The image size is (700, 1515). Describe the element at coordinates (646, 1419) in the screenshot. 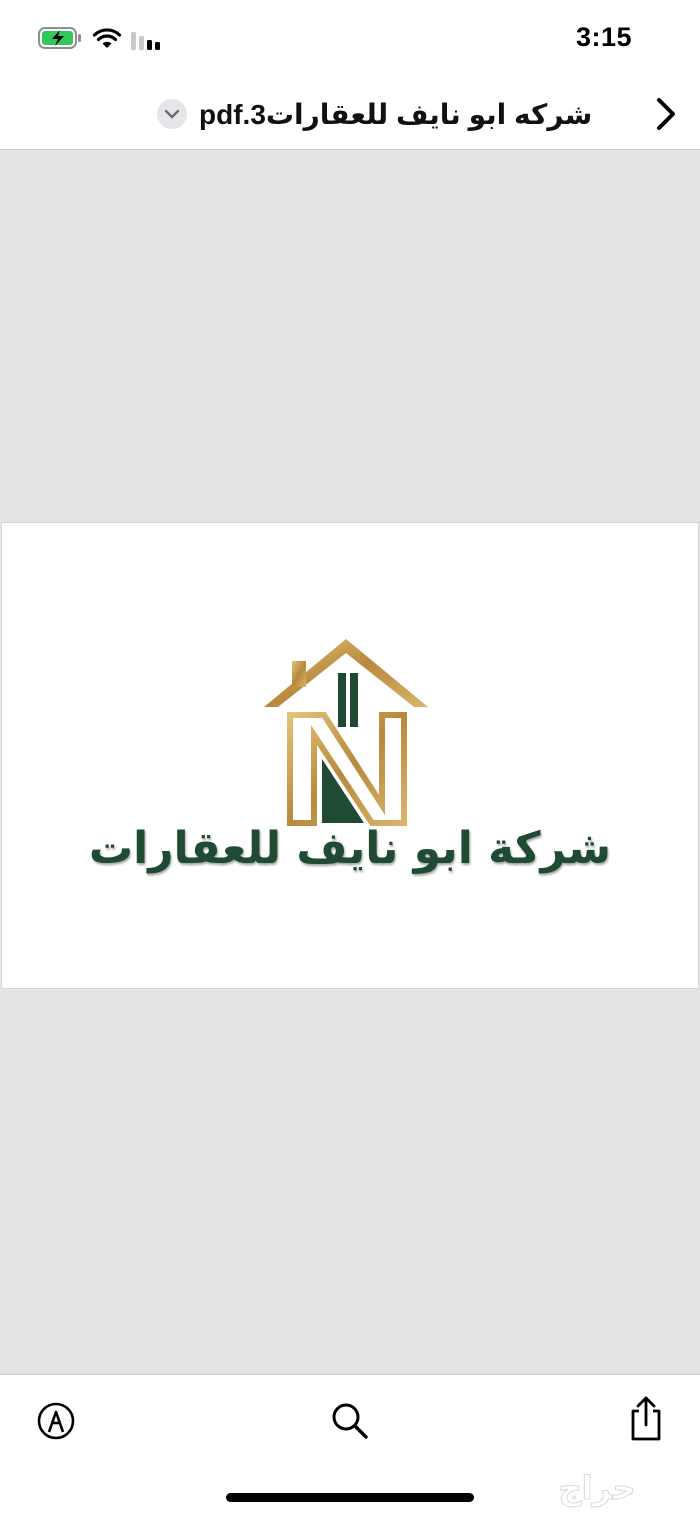

I see `share-icon` at that location.